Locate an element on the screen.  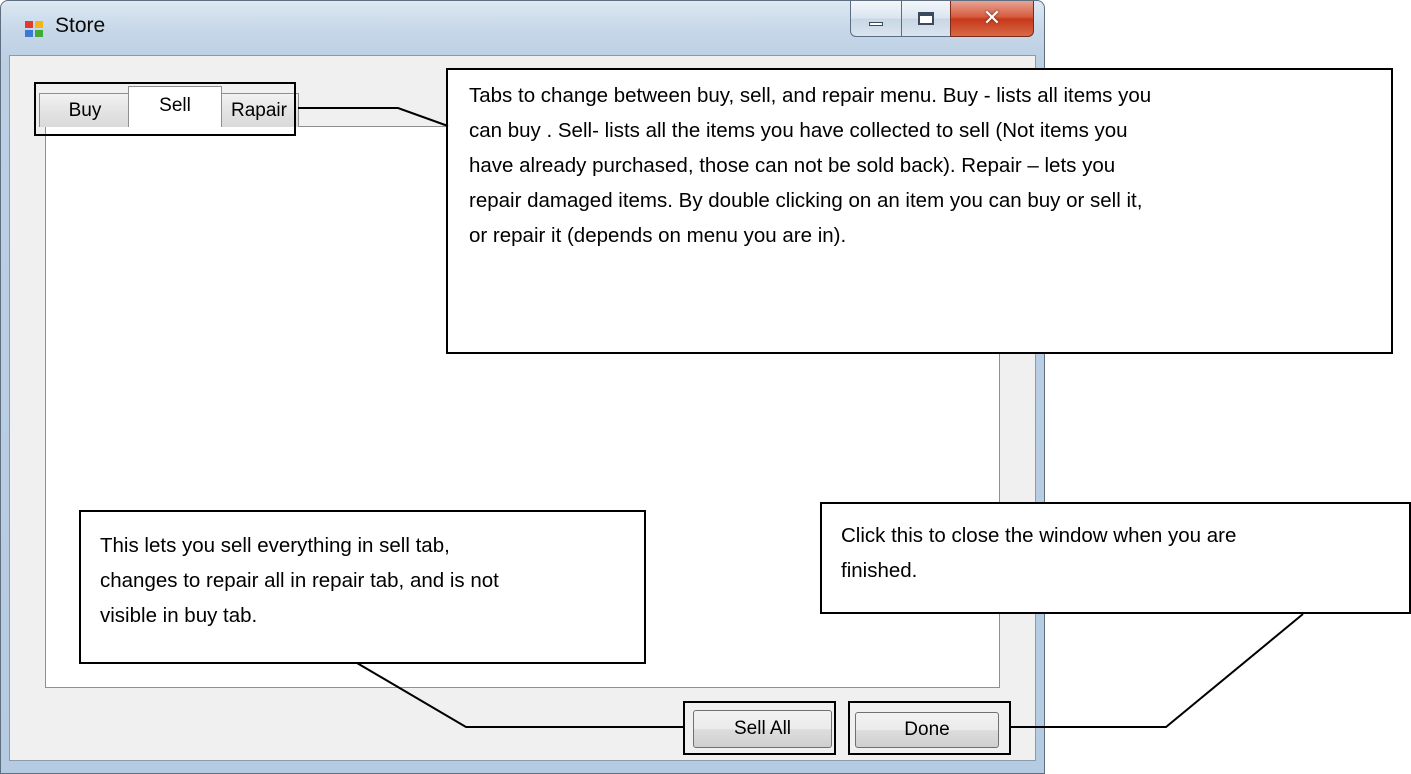
close-icon: ✕ is located at coordinates (992, 18).